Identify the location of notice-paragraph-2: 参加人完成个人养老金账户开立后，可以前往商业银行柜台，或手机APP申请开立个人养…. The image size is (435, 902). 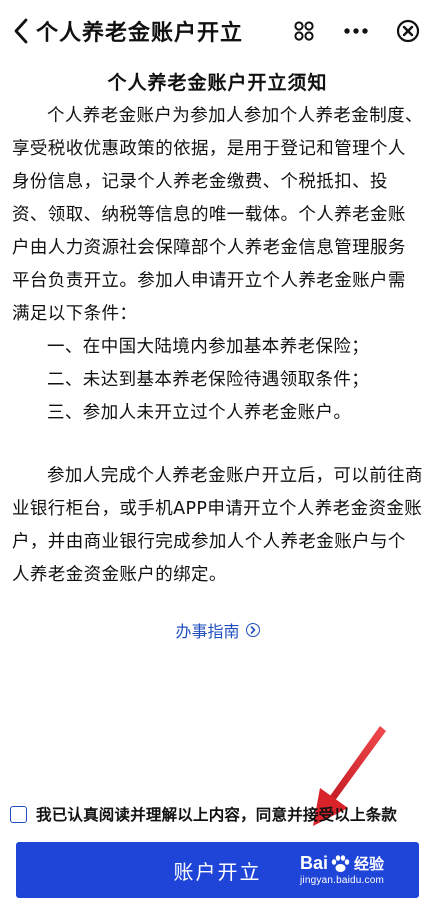
(217, 525).